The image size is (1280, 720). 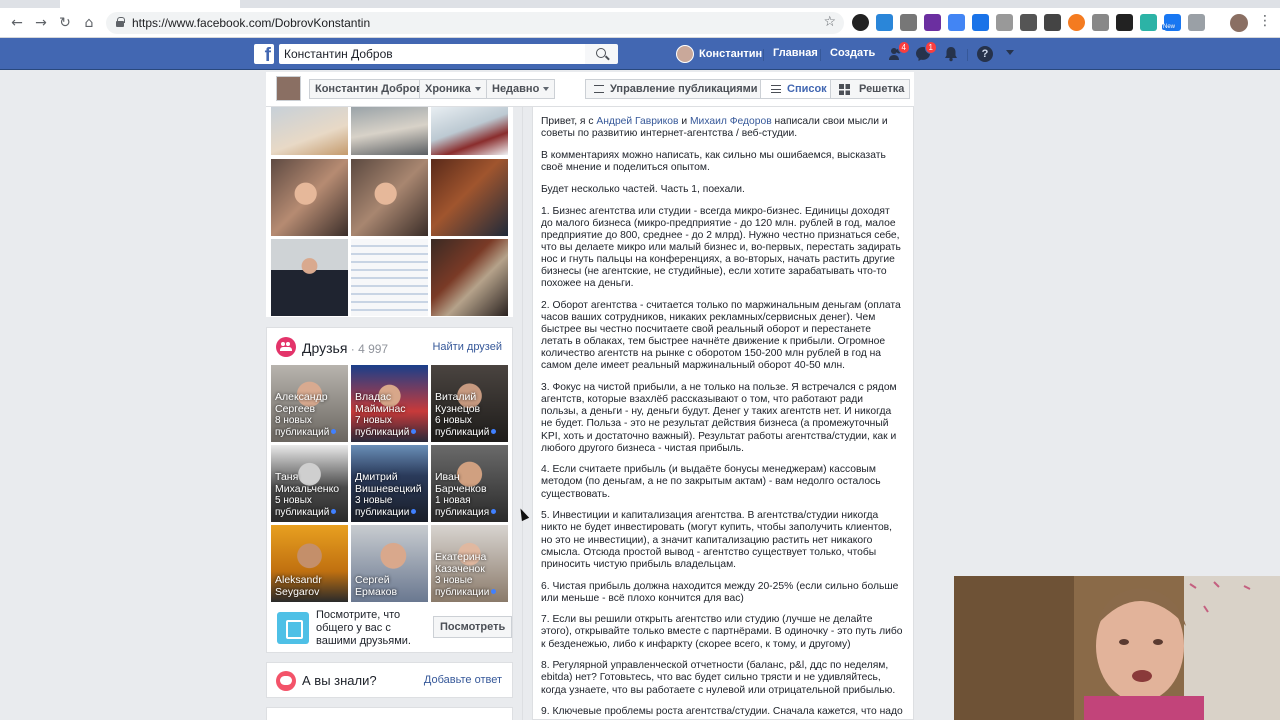 I want to click on chrome-menu-icon: ⋮, so click(x=1265, y=21).